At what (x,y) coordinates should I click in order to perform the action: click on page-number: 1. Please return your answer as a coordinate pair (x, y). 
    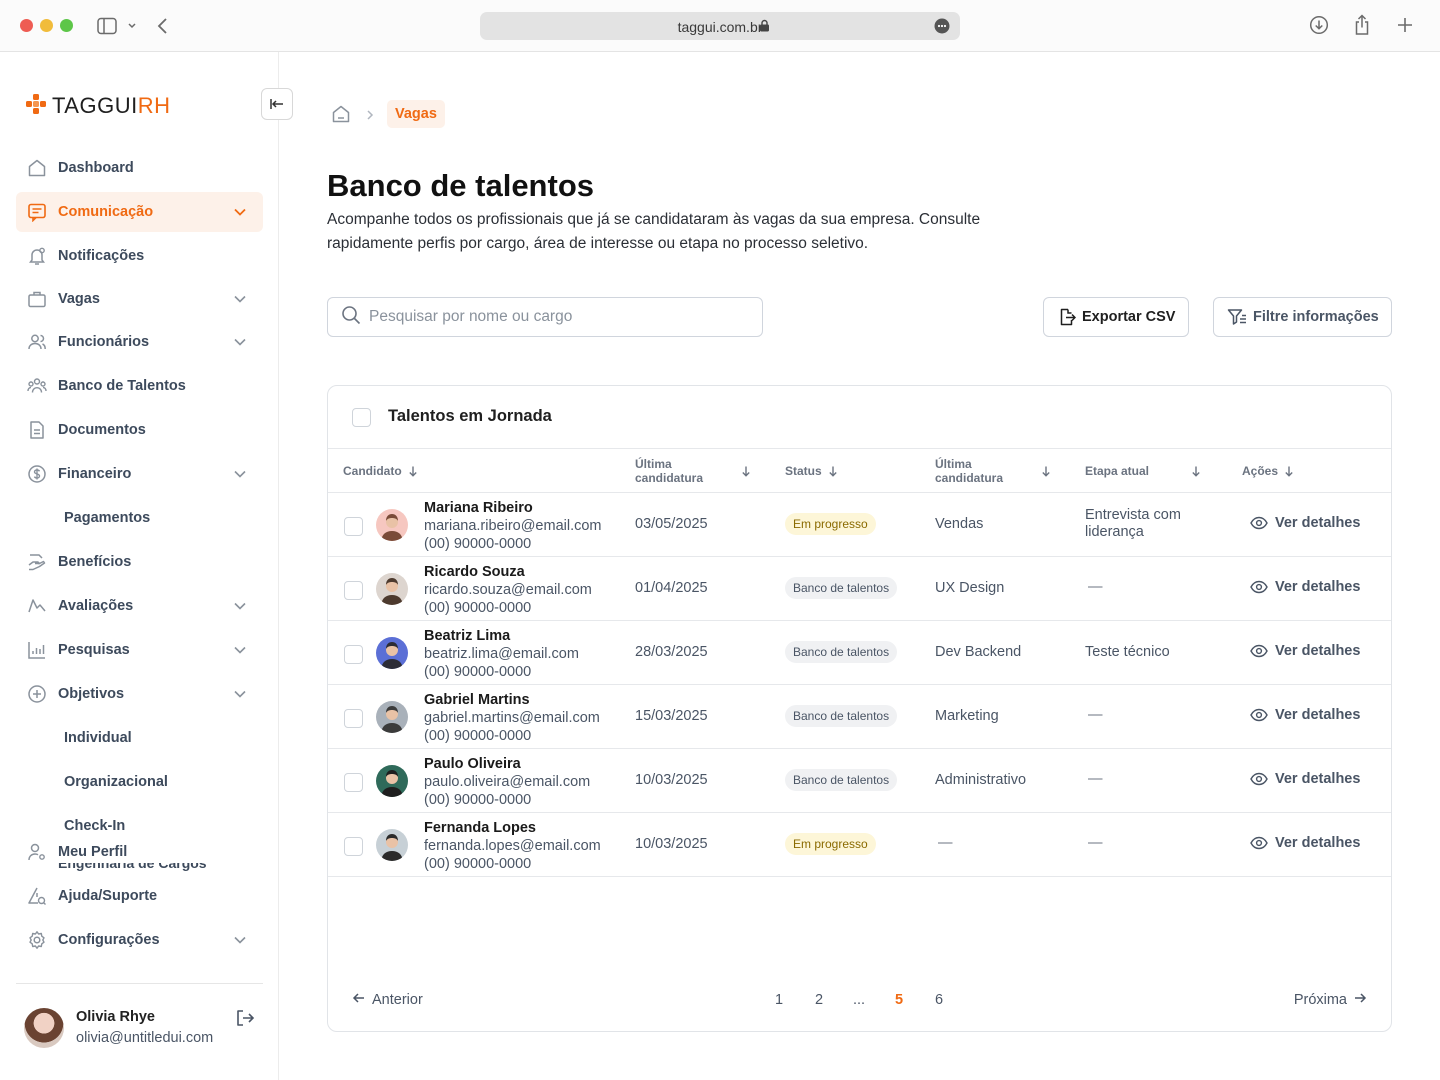
    Looking at the image, I should click on (779, 1000).